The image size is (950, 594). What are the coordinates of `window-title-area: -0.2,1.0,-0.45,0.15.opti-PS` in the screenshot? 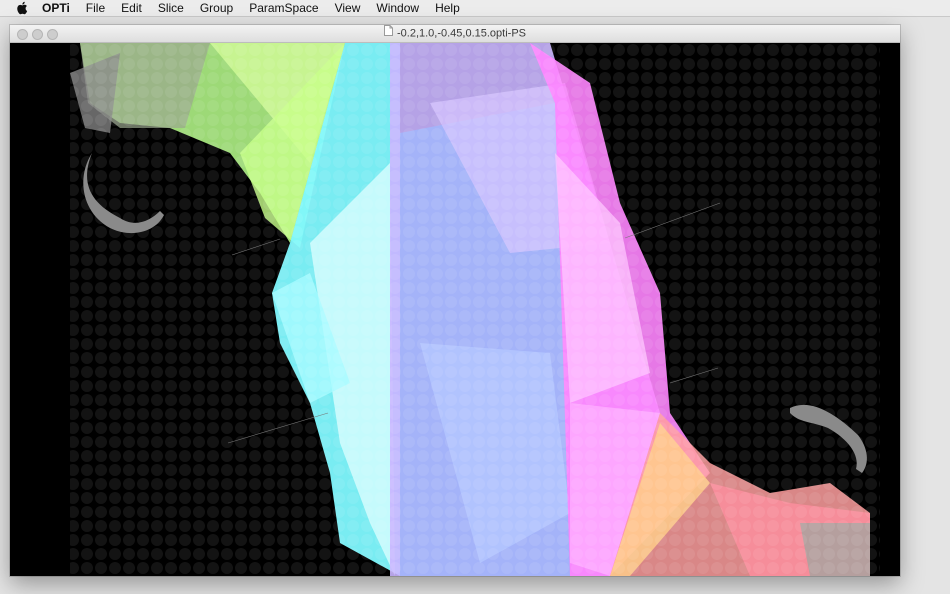 It's located at (455, 33).